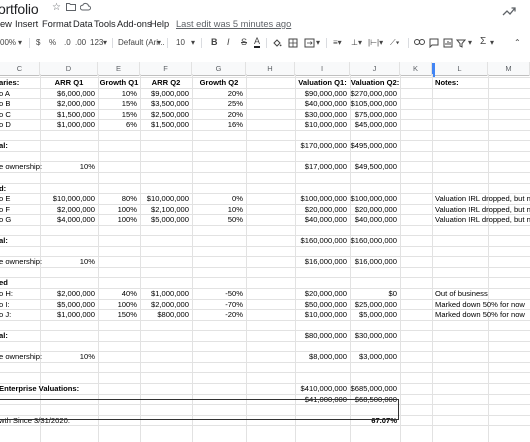 The image size is (530, 442). I want to click on cell-l-r22: Marked down 50% for now, so click(482, 315).